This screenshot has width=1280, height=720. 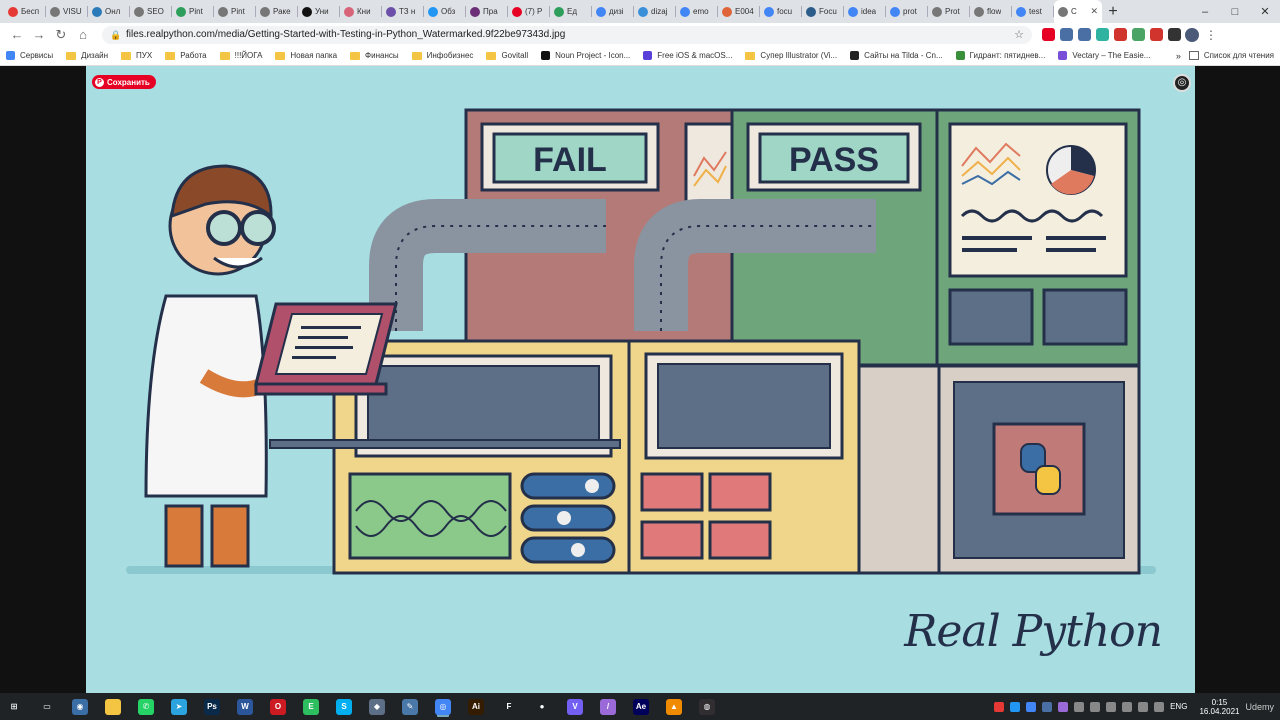 I want to click on browser-tab: prot, so click(x=907, y=11).